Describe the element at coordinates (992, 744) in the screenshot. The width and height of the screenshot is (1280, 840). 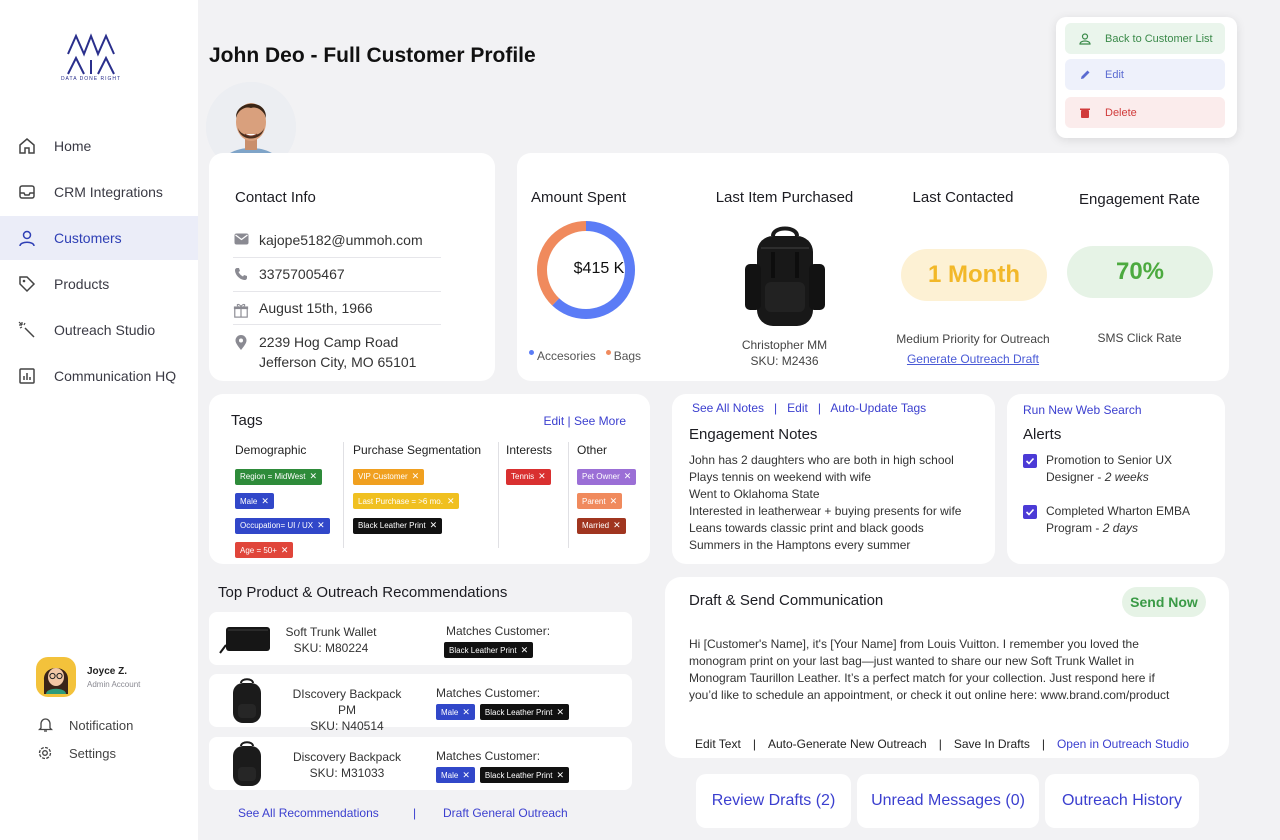
I see `save-in-drafts-button: Save In Drafts` at that location.